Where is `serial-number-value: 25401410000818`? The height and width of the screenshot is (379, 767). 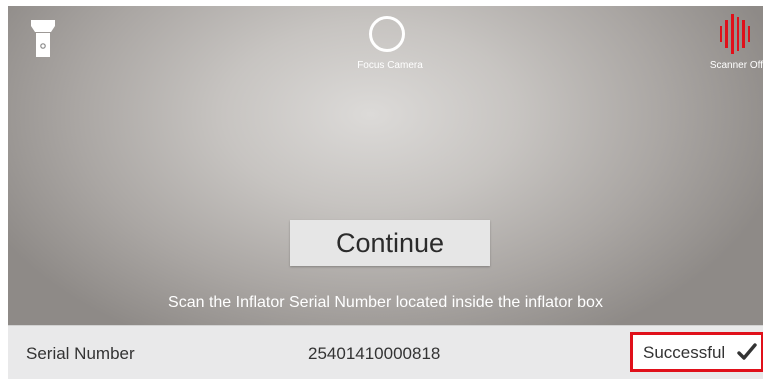 serial-number-value: 25401410000818 is located at coordinates (374, 353).